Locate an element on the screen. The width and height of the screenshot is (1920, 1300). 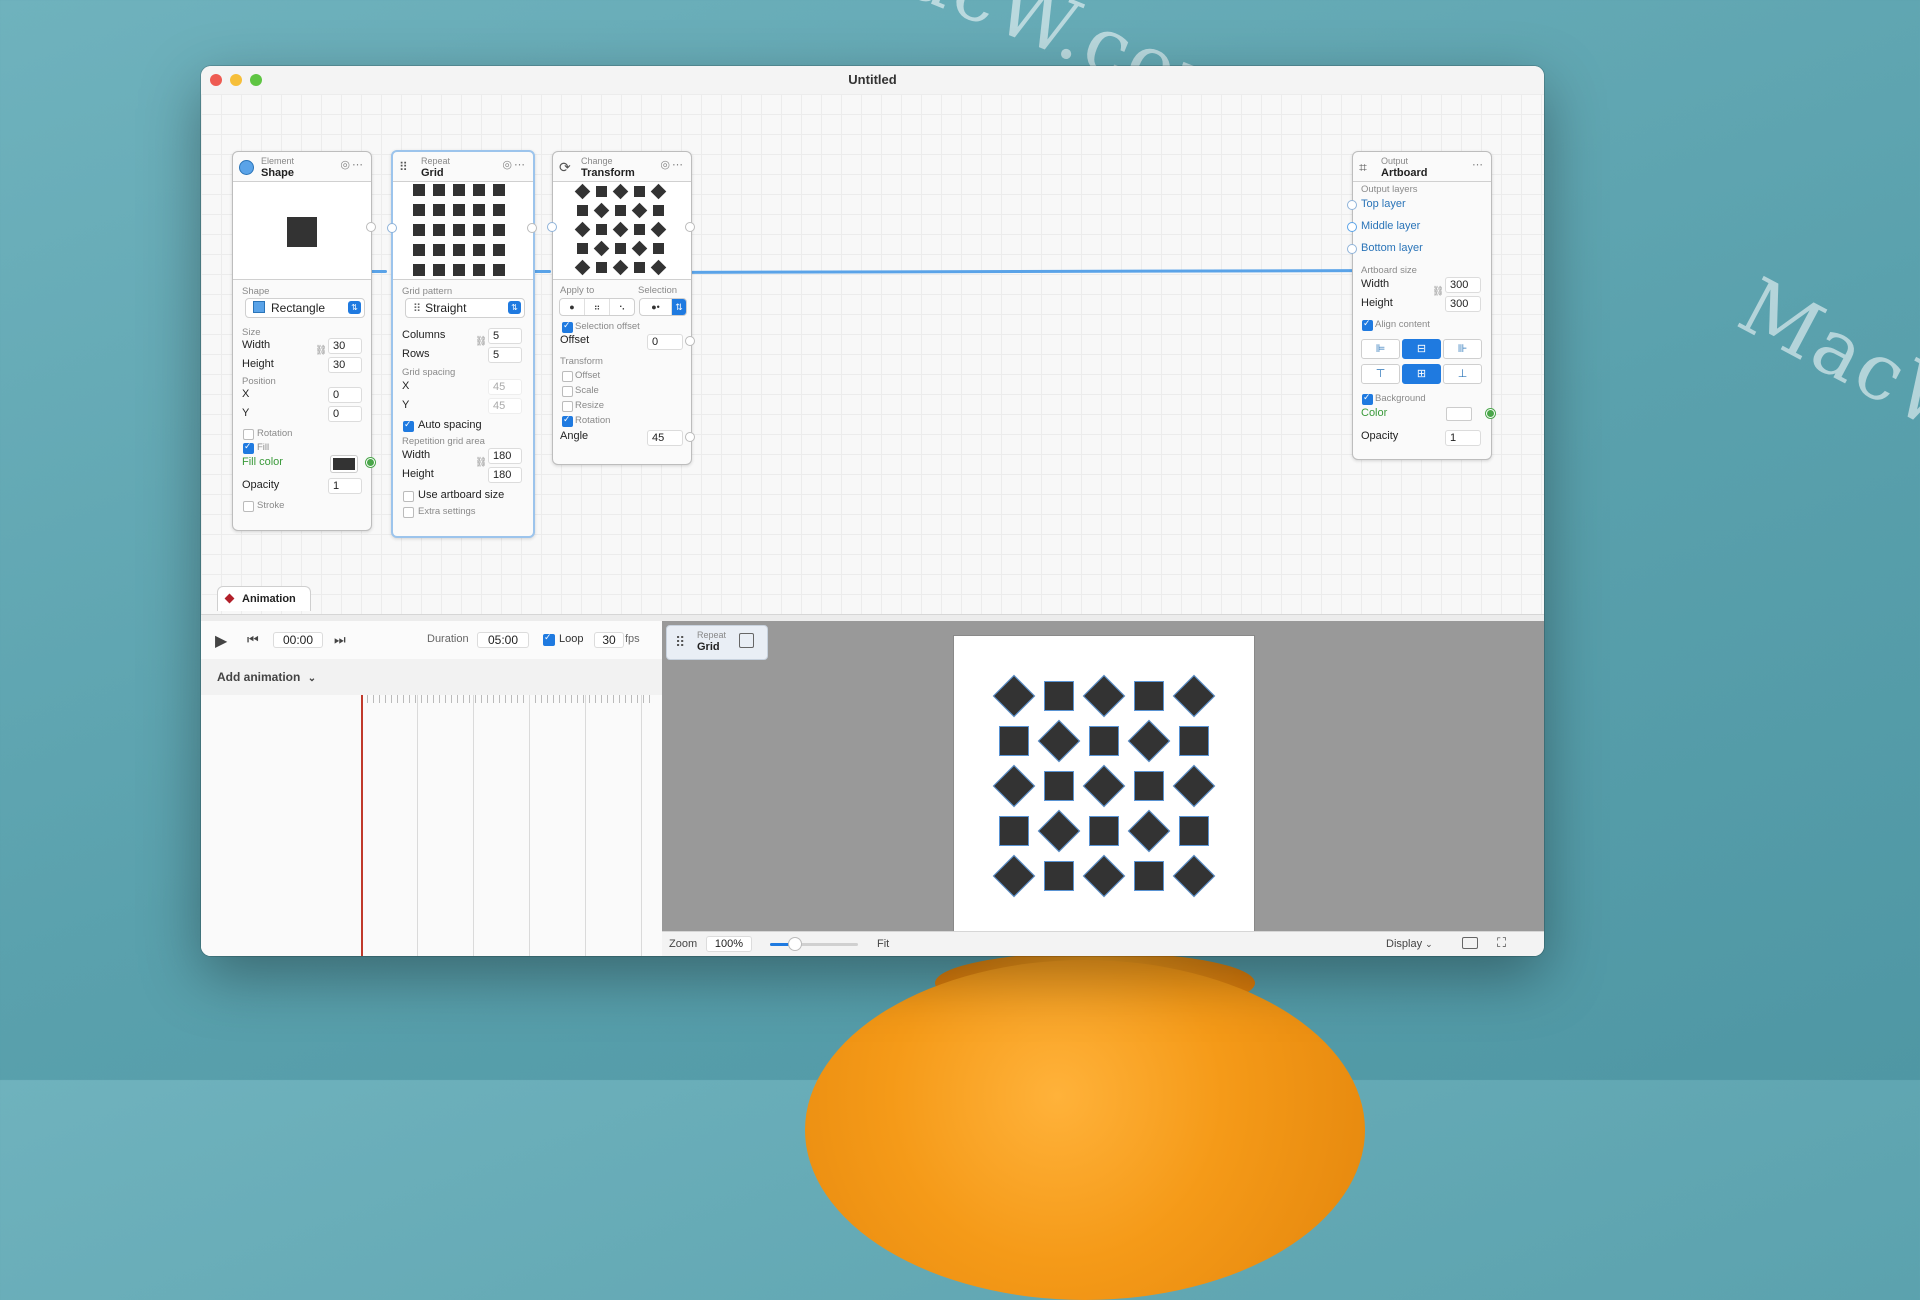
apply-pattern-option: ⠢ is located at coordinates (622, 307).